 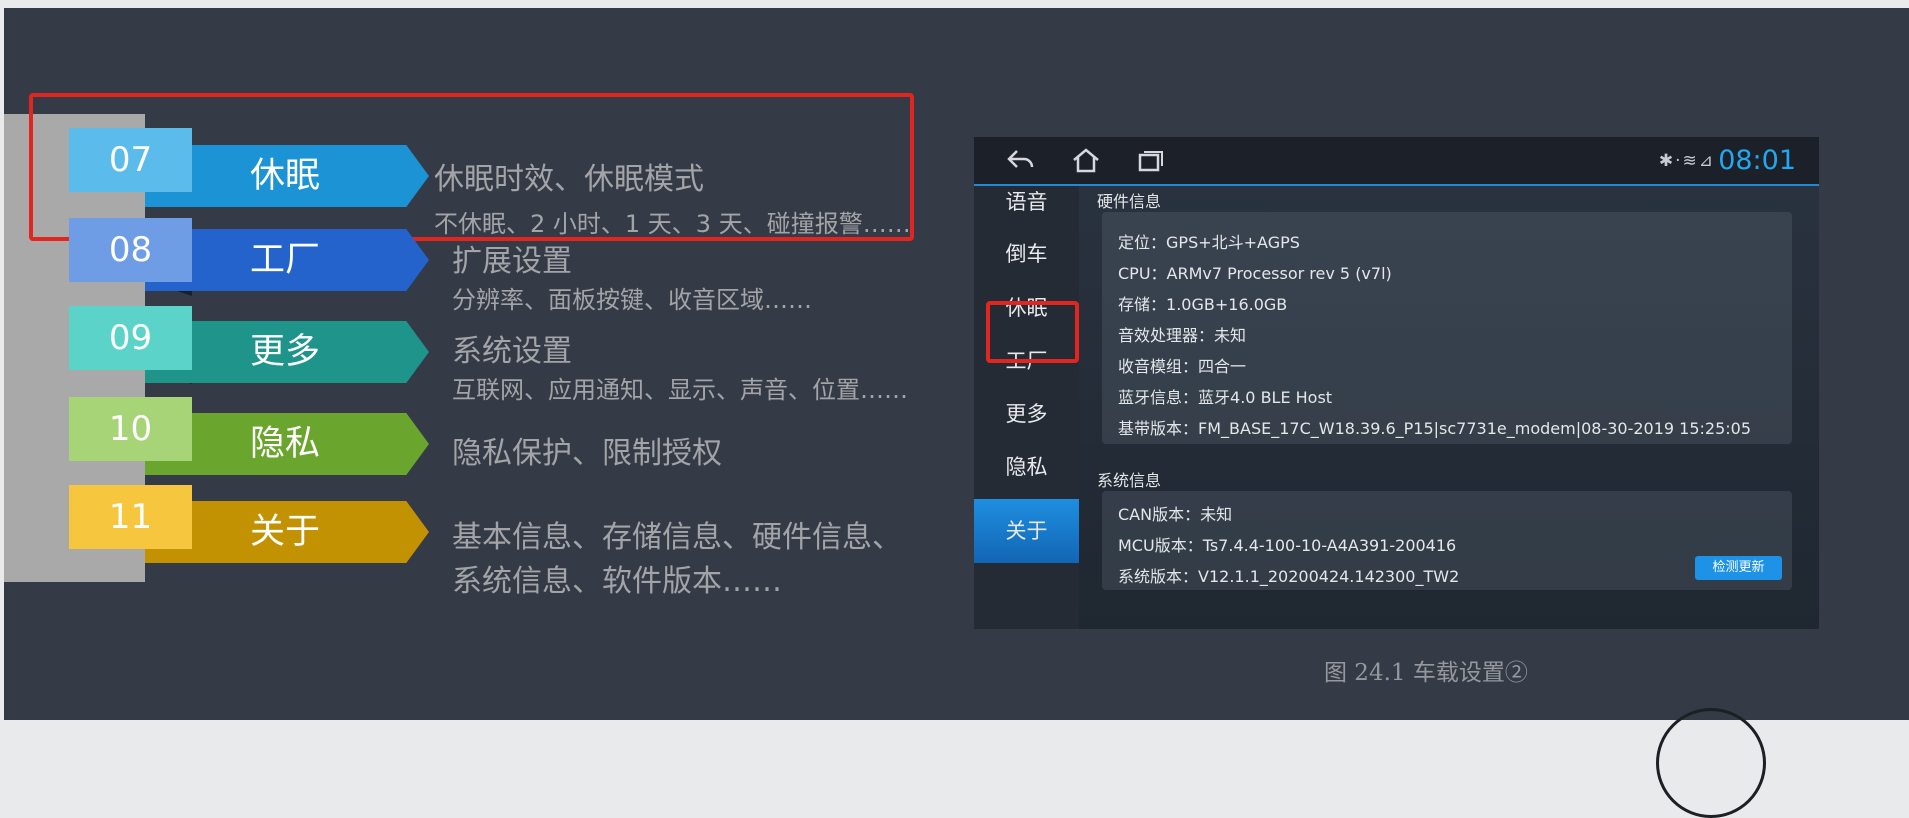 What do you see at coordinates (1426, 673) in the screenshot?
I see `figure-caption: 图 24.1 车载设置②` at bounding box center [1426, 673].